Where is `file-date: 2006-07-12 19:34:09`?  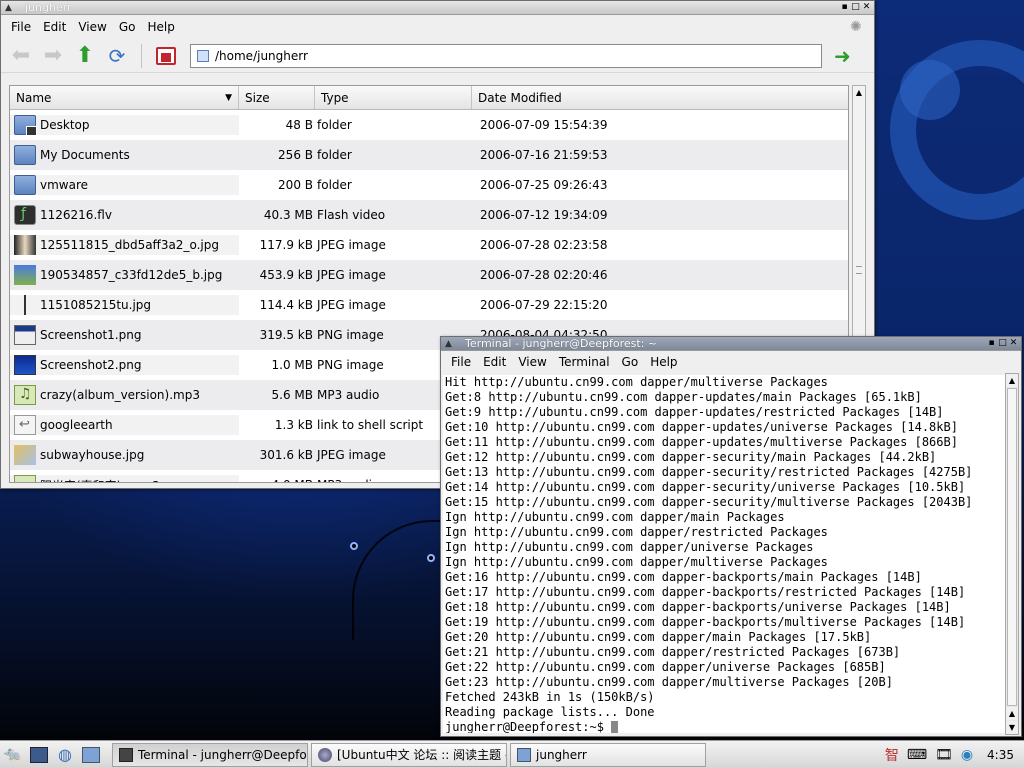 file-date: 2006-07-12 19:34:09 is located at coordinates (544, 215).